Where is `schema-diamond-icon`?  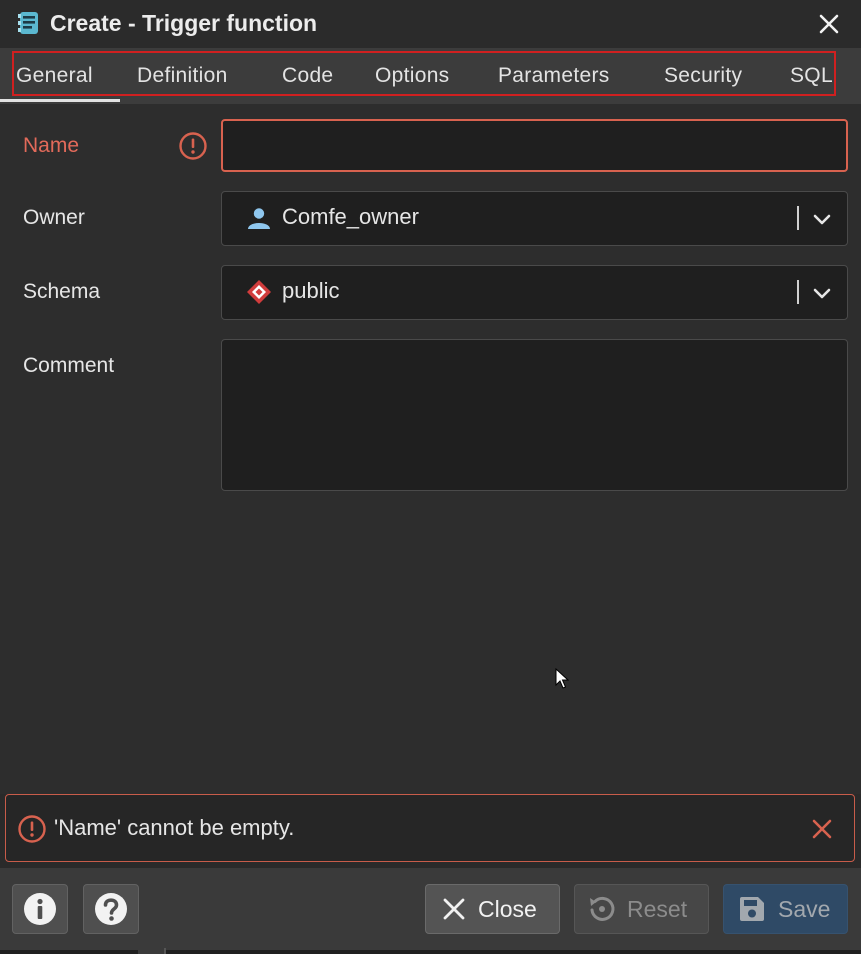
schema-diamond-icon is located at coordinates (259, 292).